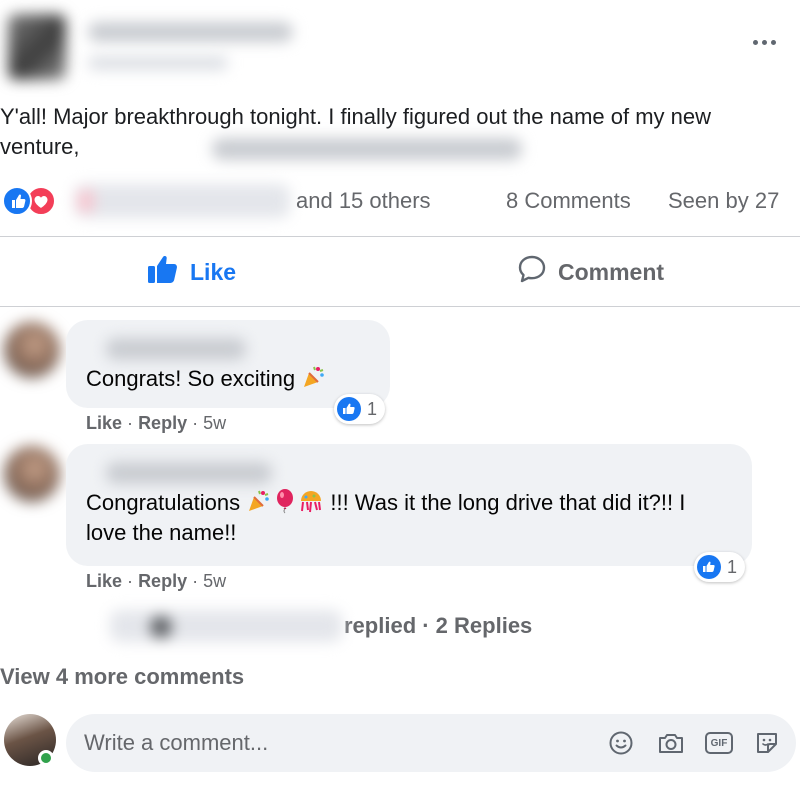 This screenshot has height=787, width=800. What do you see at coordinates (532, 272) in the screenshot?
I see `speech-bubble-icon` at bounding box center [532, 272].